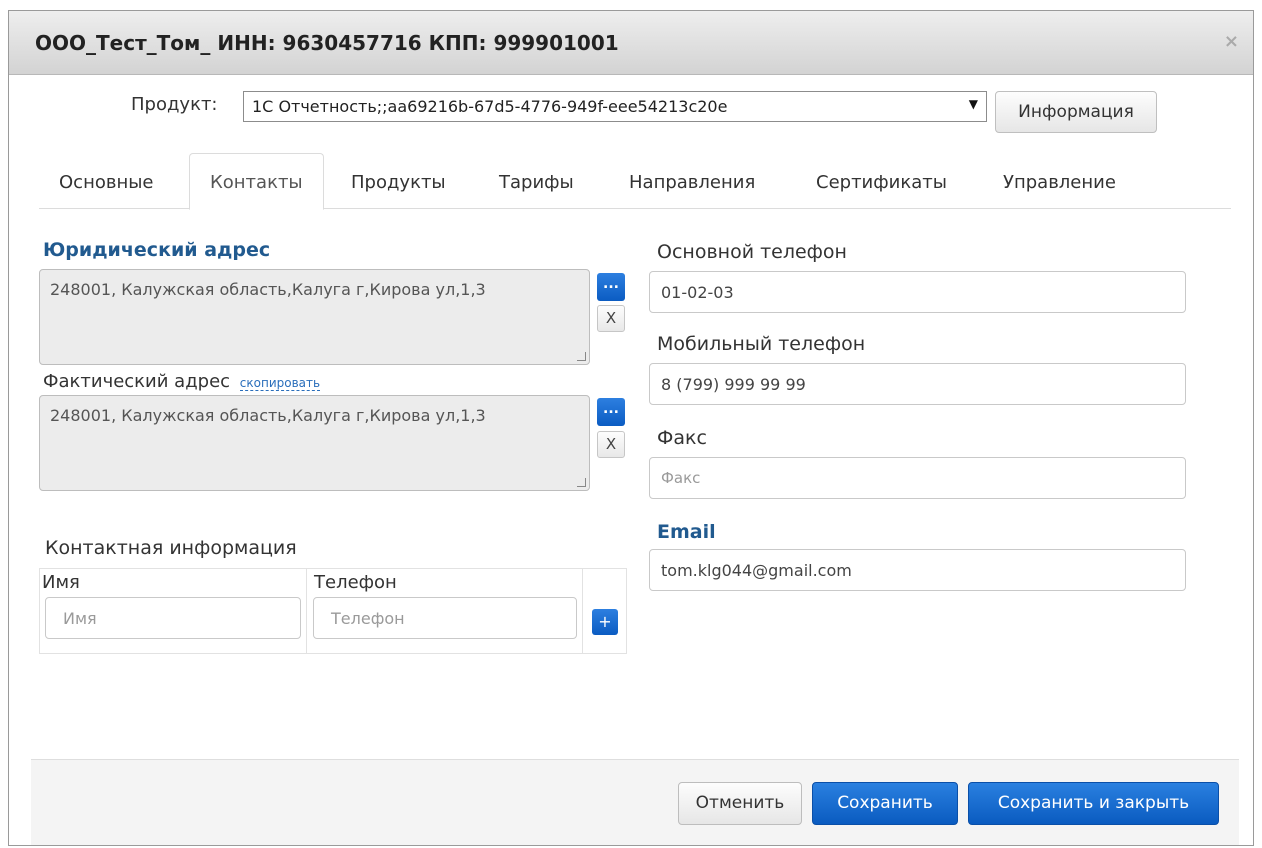 This screenshot has height=848, width=1262. Describe the element at coordinates (885, 803) in the screenshot. I see `save-button: Сохранить` at that location.